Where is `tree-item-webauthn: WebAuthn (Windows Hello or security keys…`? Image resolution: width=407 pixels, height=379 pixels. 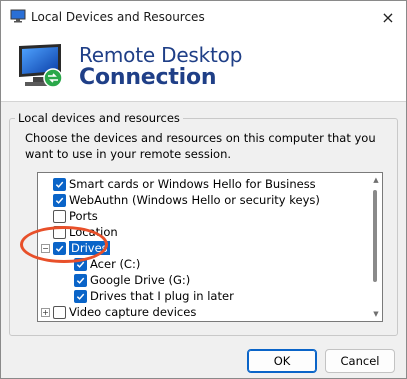 tree-item-webauthn: WebAuthn (Windows Hello or security keys… is located at coordinates (186, 200).